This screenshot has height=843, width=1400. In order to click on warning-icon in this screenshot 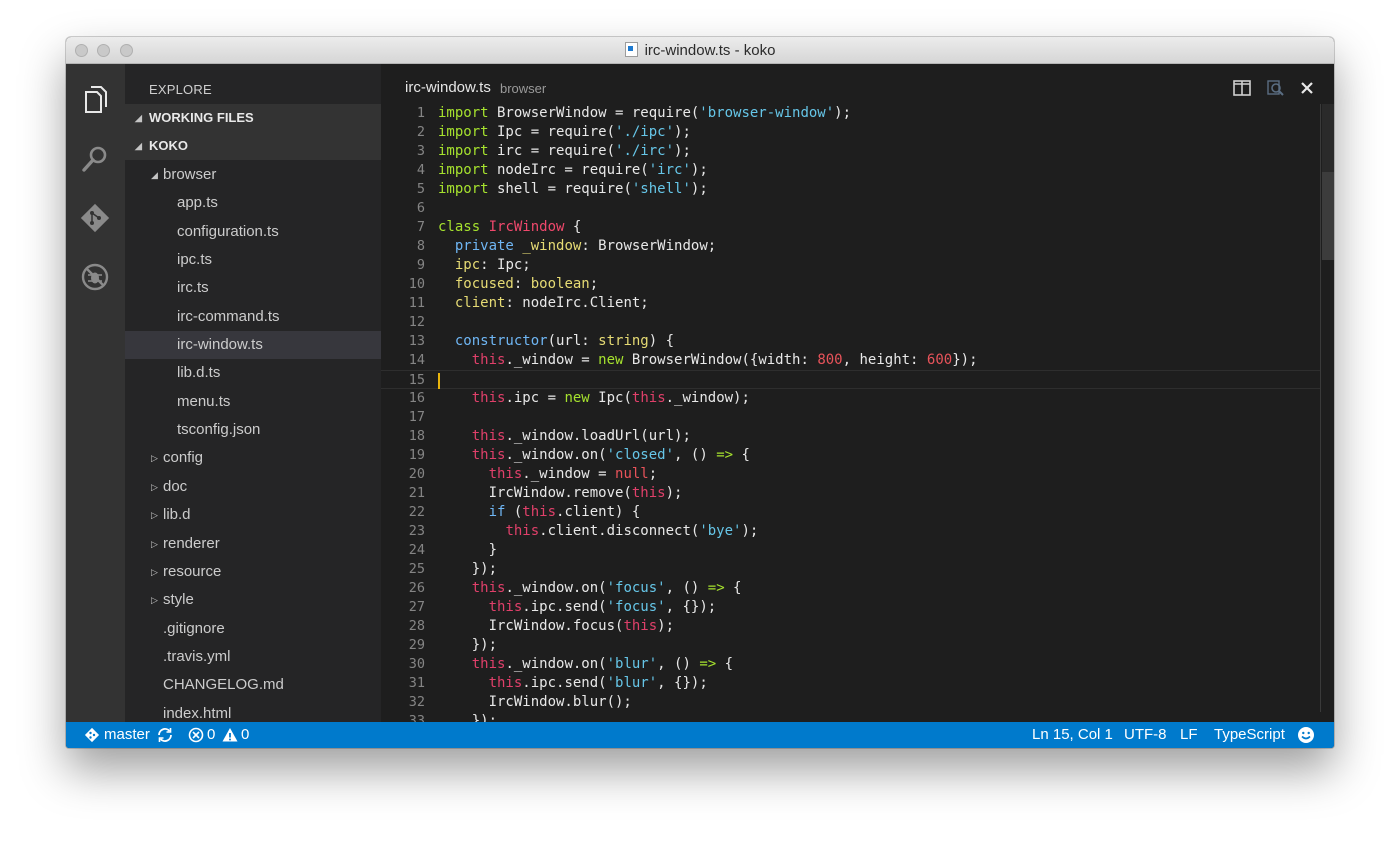, I will do `click(230, 735)`.